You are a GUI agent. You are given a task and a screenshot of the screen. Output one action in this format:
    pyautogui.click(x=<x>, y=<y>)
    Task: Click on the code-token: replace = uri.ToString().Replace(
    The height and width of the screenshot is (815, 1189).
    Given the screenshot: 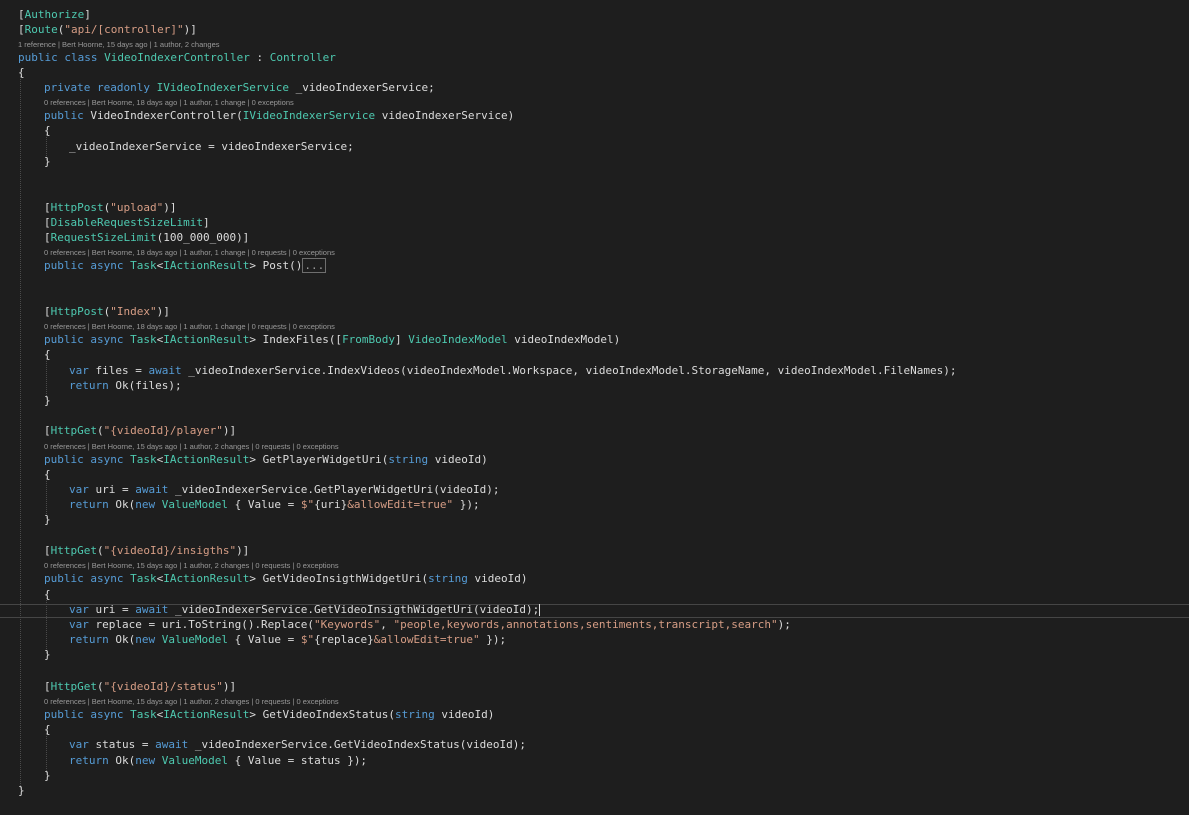 What is the action you would take?
    pyautogui.click(x=201, y=624)
    